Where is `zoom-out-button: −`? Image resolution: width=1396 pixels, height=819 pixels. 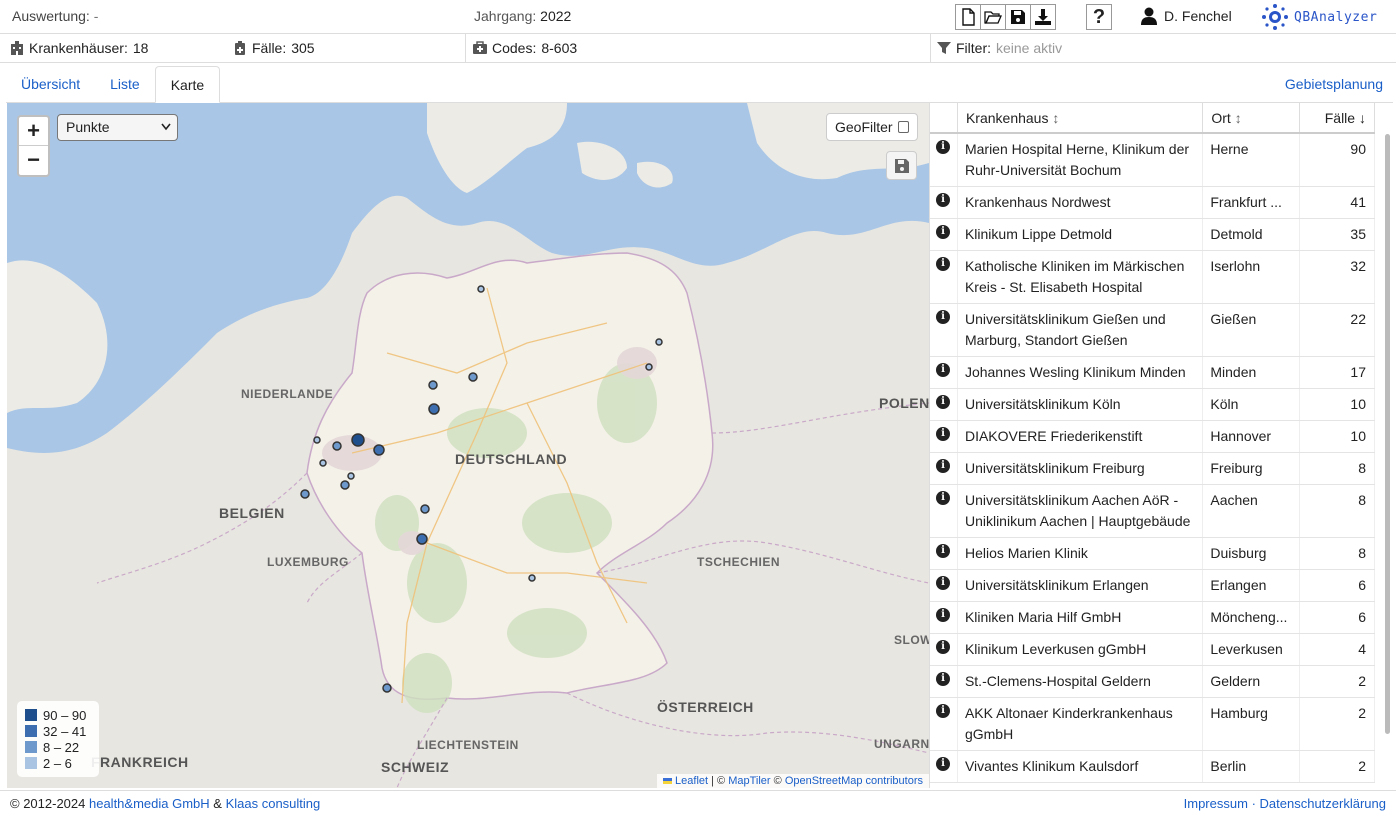 zoom-out-button: − is located at coordinates (33, 160).